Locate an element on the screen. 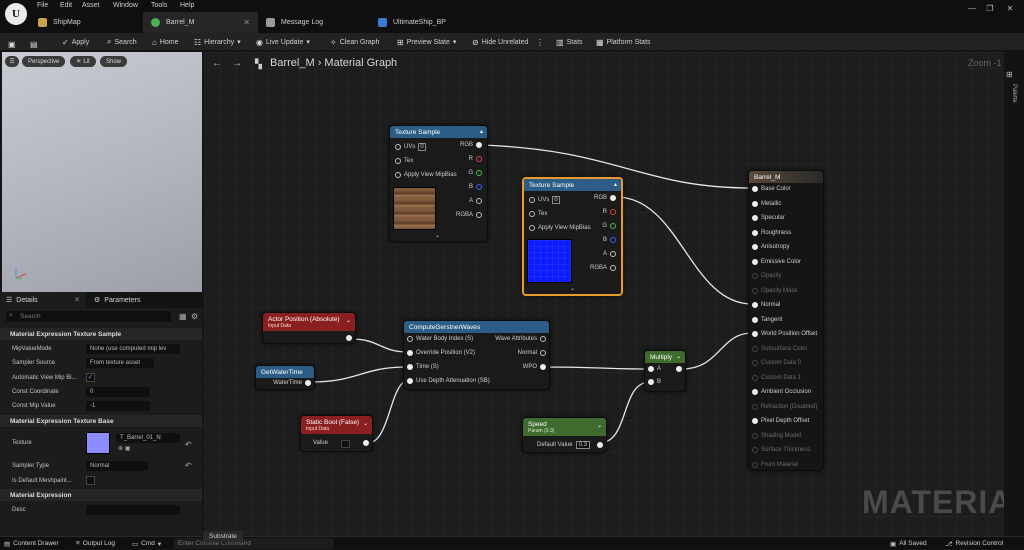 This screenshot has width=1024, height=550. more-options-button: ⋮ is located at coordinates (540, 42).